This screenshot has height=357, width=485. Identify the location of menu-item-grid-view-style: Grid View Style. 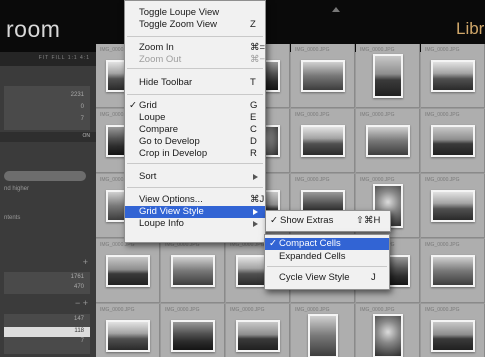
(195, 212).